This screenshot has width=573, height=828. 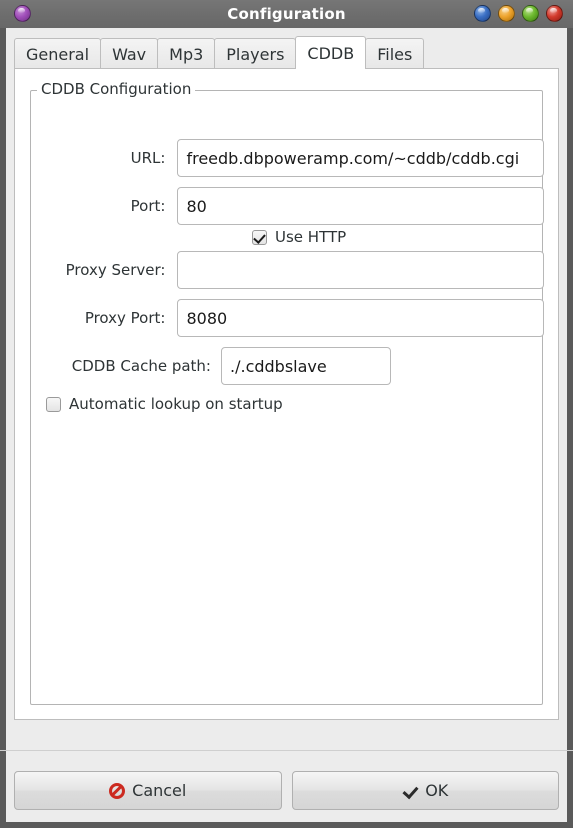 What do you see at coordinates (295, 404) in the screenshot?
I see `auto-lookup-row: Automatic lookup on startup` at bounding box center [295, 404].